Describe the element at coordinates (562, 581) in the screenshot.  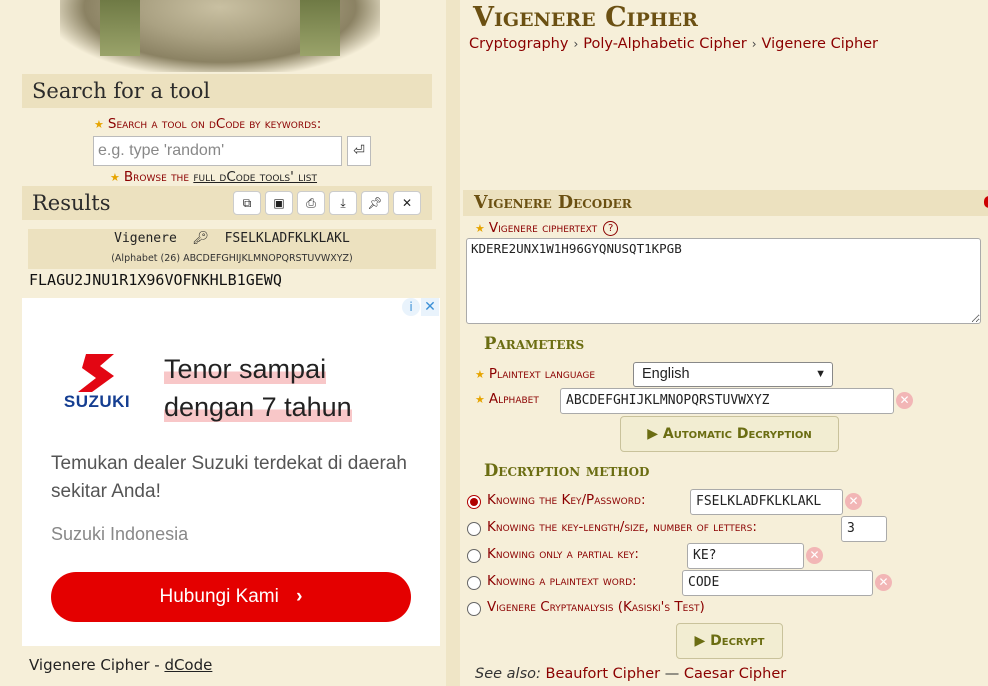
I see `method-label-plaintext-word: Knowing a plaintext word:` at that location.